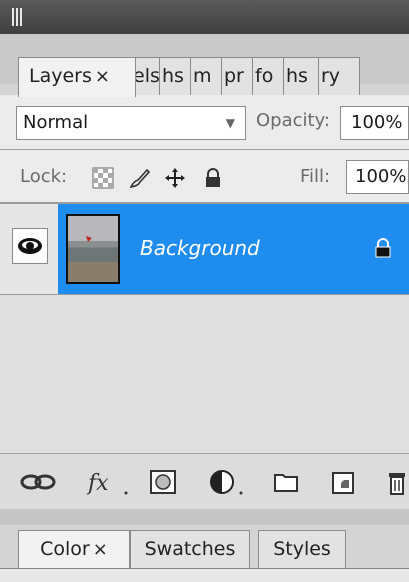 The height and width of the screenshot is (582, 409). What do you see at coordinates (383, 248) in the screenshot?
I see `lock-icon` at bounding box center [383, 248].